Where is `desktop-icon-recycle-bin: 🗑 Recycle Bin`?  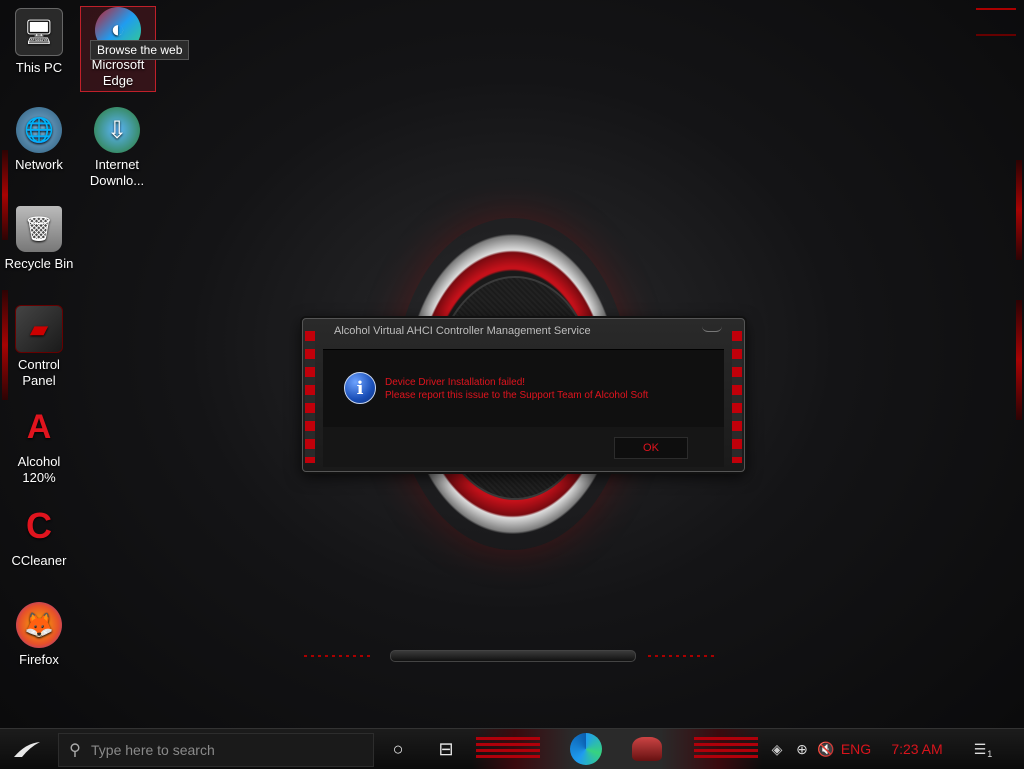 desktop-icon-recycle-bin: 🗑 Recycle Bin is located at coordinates (39, 239).